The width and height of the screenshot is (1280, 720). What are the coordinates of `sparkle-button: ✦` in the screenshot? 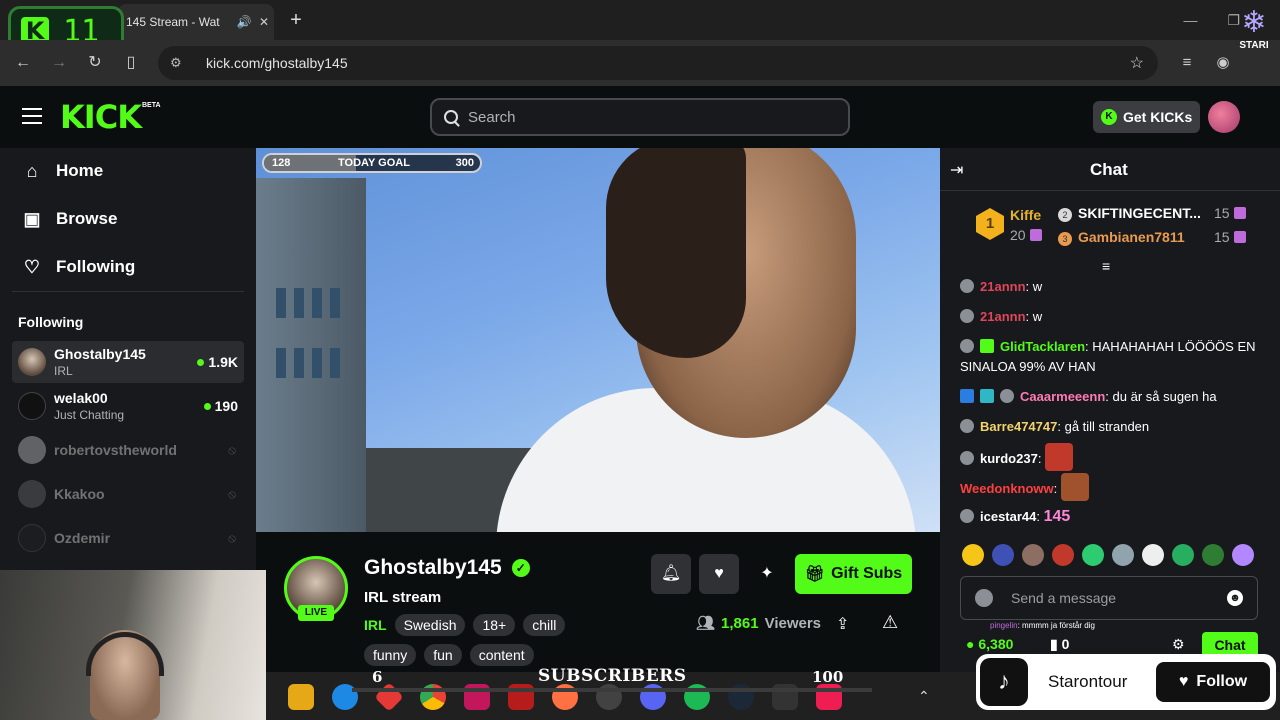 It's located at (767, 574).